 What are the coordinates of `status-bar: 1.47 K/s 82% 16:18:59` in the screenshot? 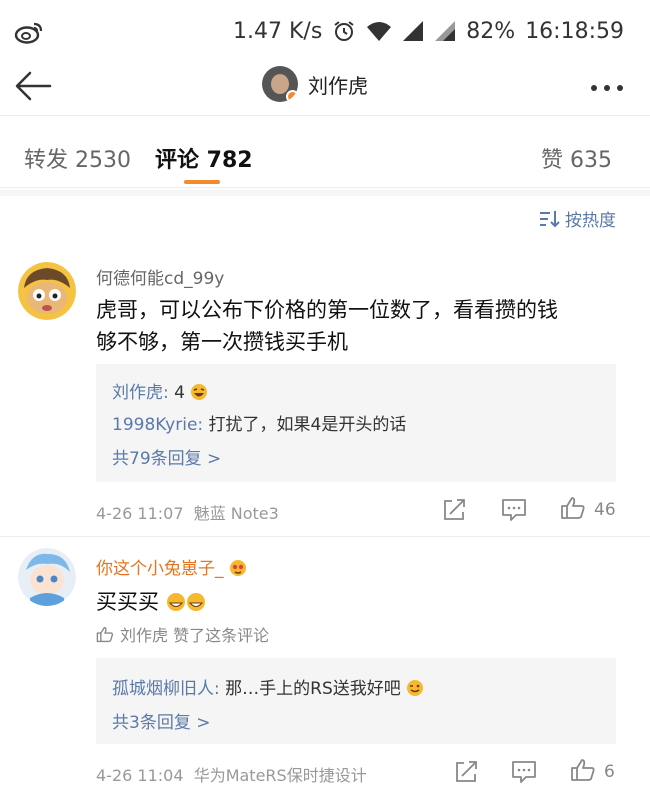 It's located at (325, 29).